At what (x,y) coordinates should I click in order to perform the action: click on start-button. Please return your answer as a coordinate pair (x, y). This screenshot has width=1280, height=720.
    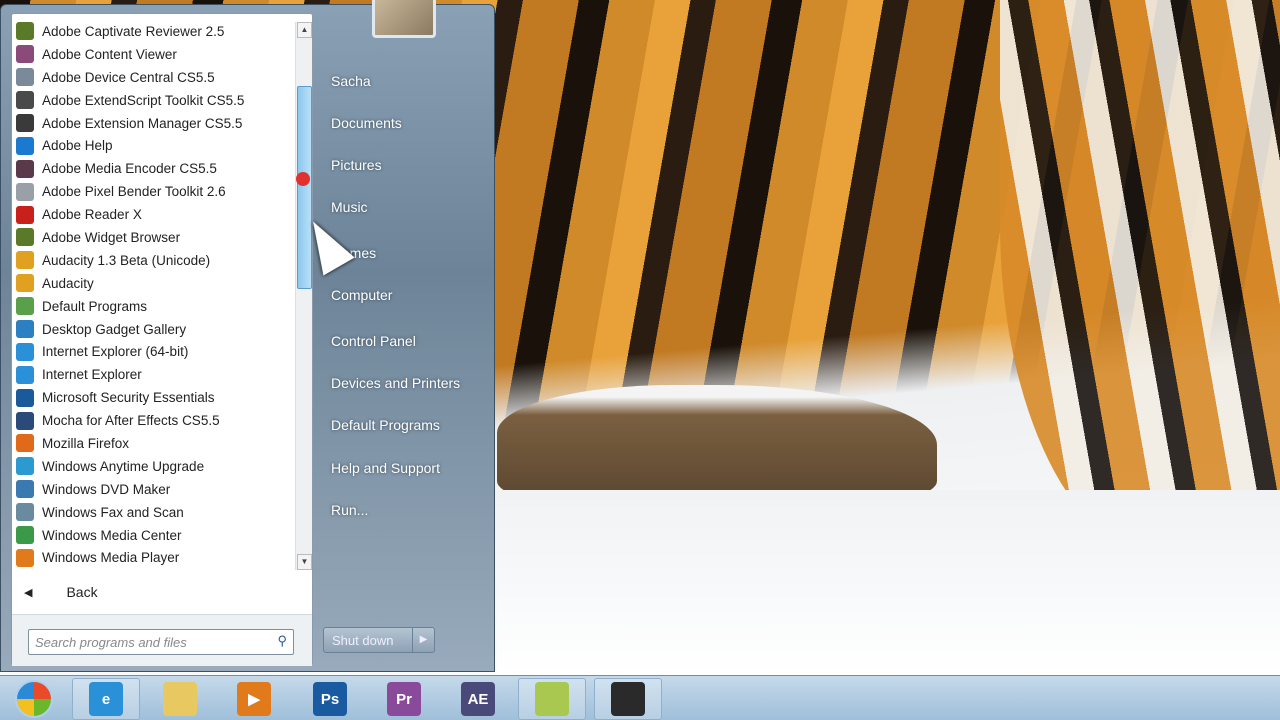
    Looking at the image, I should click on (34, 699).